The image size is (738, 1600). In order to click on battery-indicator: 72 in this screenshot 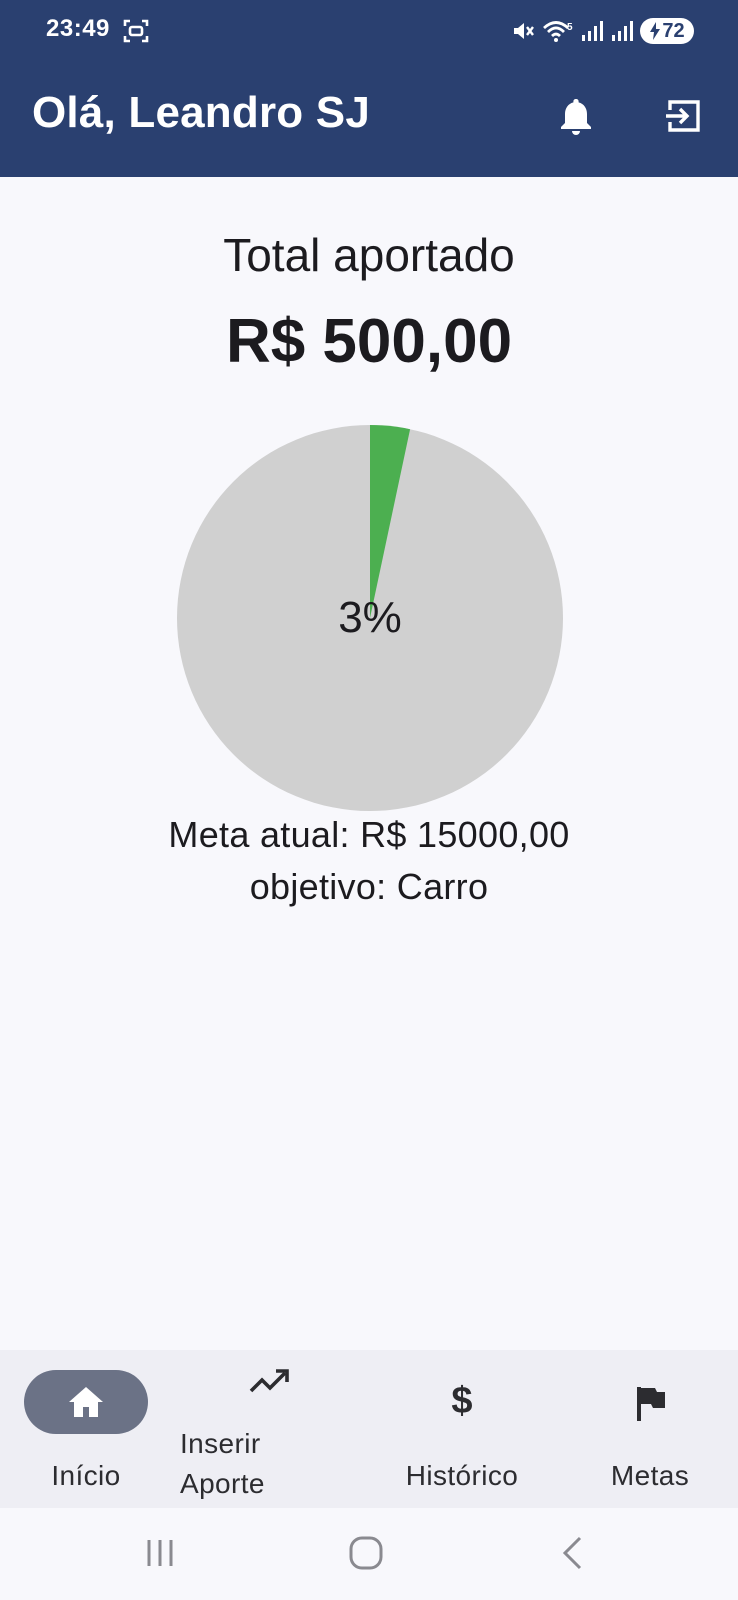, I will do `click(667, 31)`.